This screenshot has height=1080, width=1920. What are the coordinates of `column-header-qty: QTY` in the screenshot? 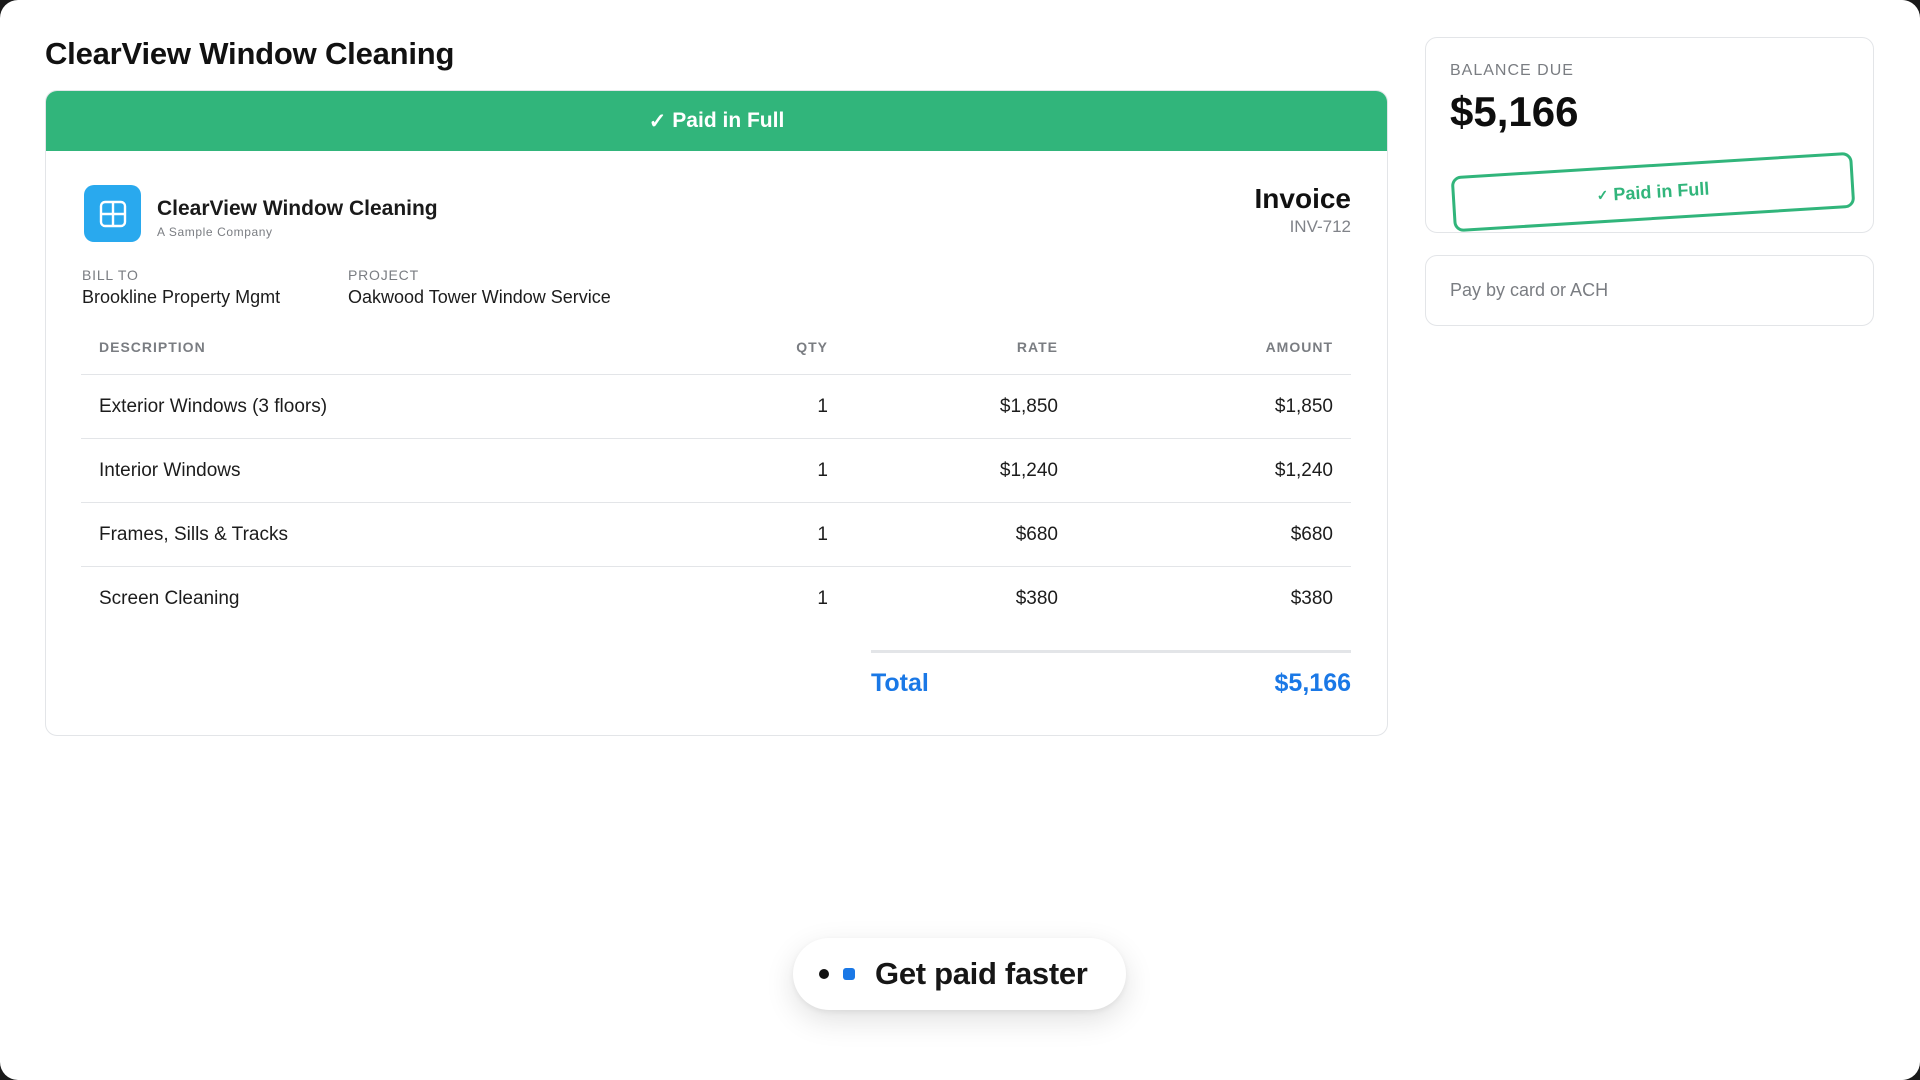 It's located at (773, 347).